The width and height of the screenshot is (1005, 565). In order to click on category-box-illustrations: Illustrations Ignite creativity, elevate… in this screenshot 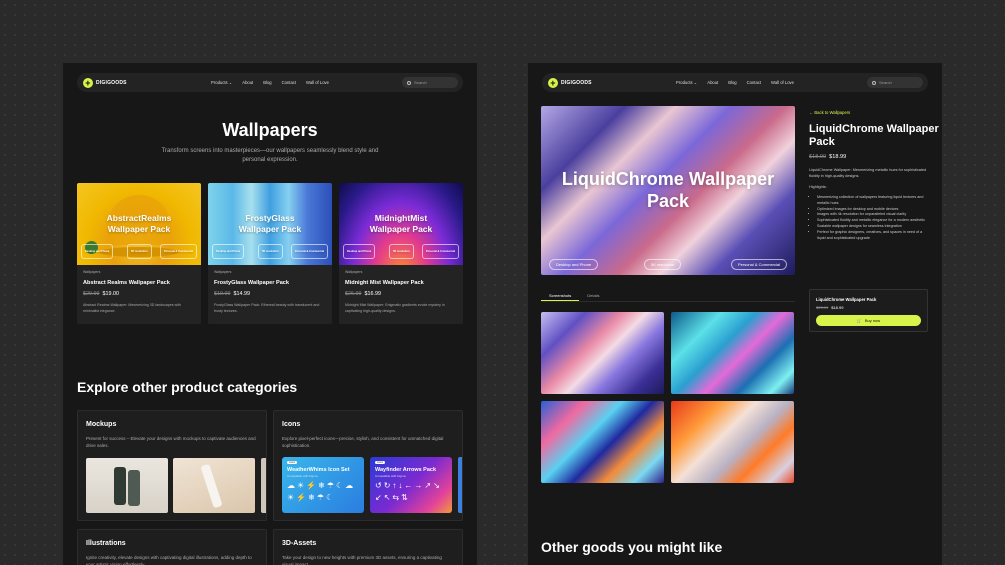, I will do `click(172, 547)`.